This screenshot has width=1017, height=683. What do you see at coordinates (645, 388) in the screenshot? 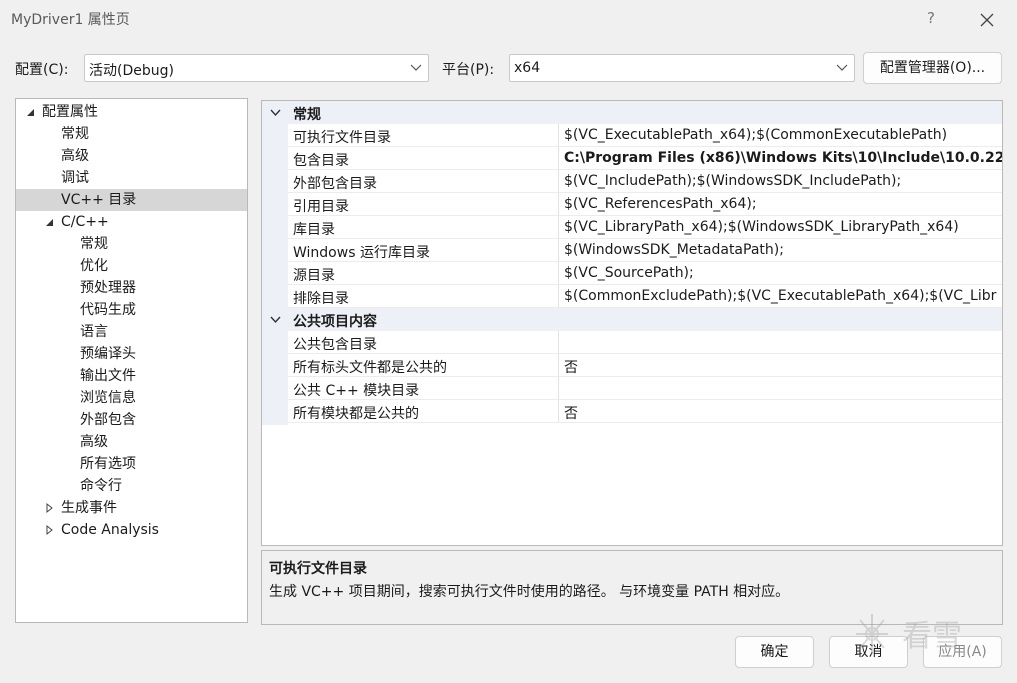
I see `property-row: 公共 C++ 模块目录` at bounding box center [645, 388].